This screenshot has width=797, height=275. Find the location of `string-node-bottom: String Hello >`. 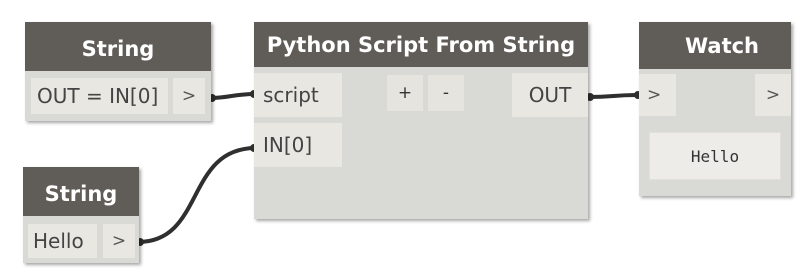

string-node-bottom: String Hello > is located at coordinates (81, 215).